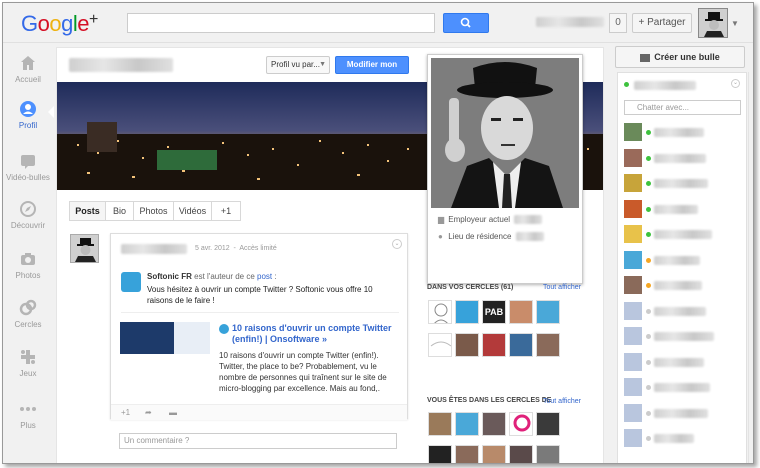 Image resolution: width=760 pixels, height=468 pixels. Describe the element at coordinates (28, 363) in the screenshot. I see `nav-item-games: Jeux` at that location.